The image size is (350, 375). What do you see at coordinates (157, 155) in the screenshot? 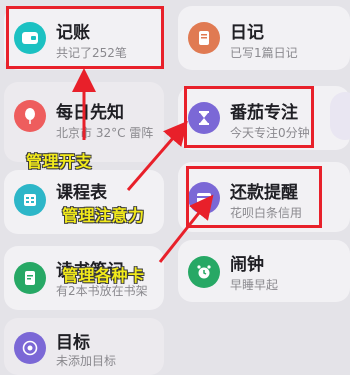
I see `arrow-to-pomodoro` at bounding box center [157, 155].